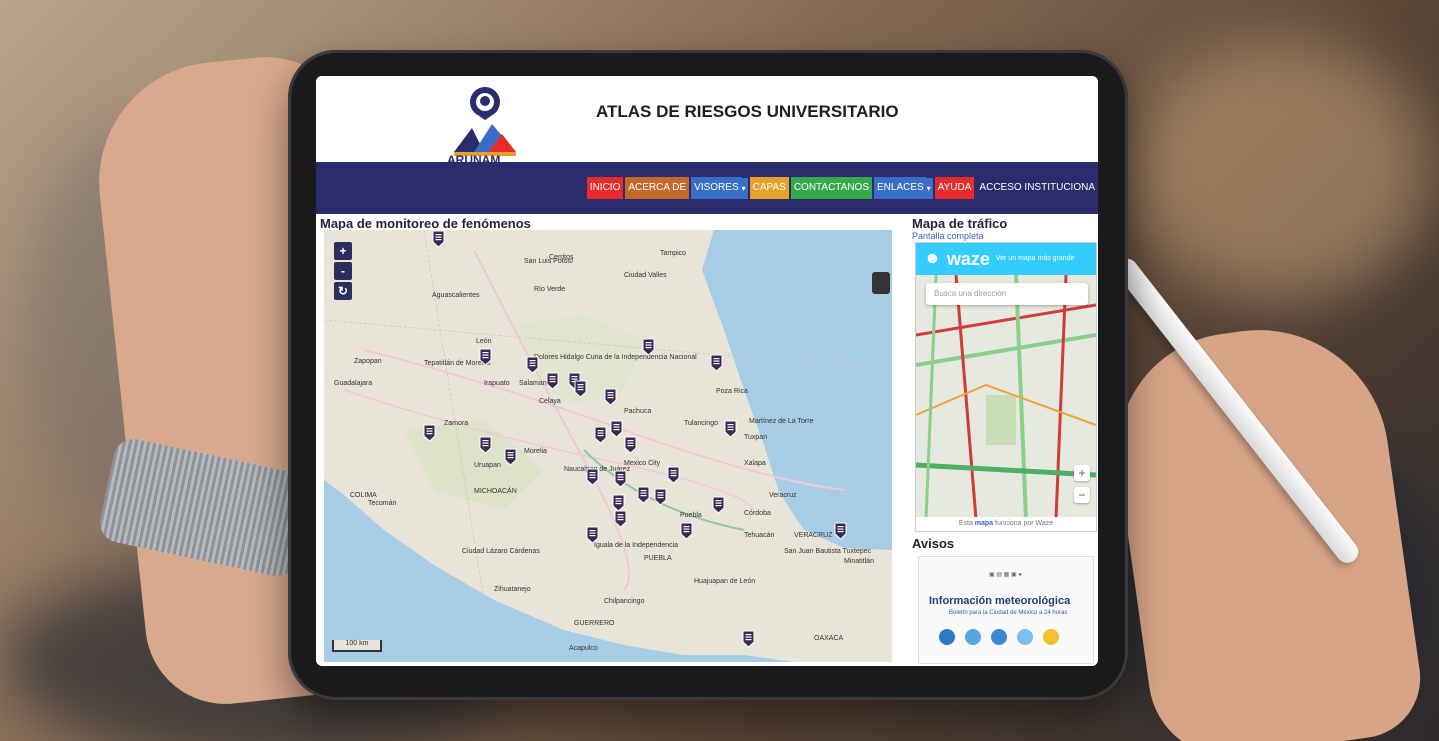 This screenshot has height=741, width=1439. Describe the element at coordinates (638, 411) in the screenshot. I see `map-place-label: Pachuca` at that location.